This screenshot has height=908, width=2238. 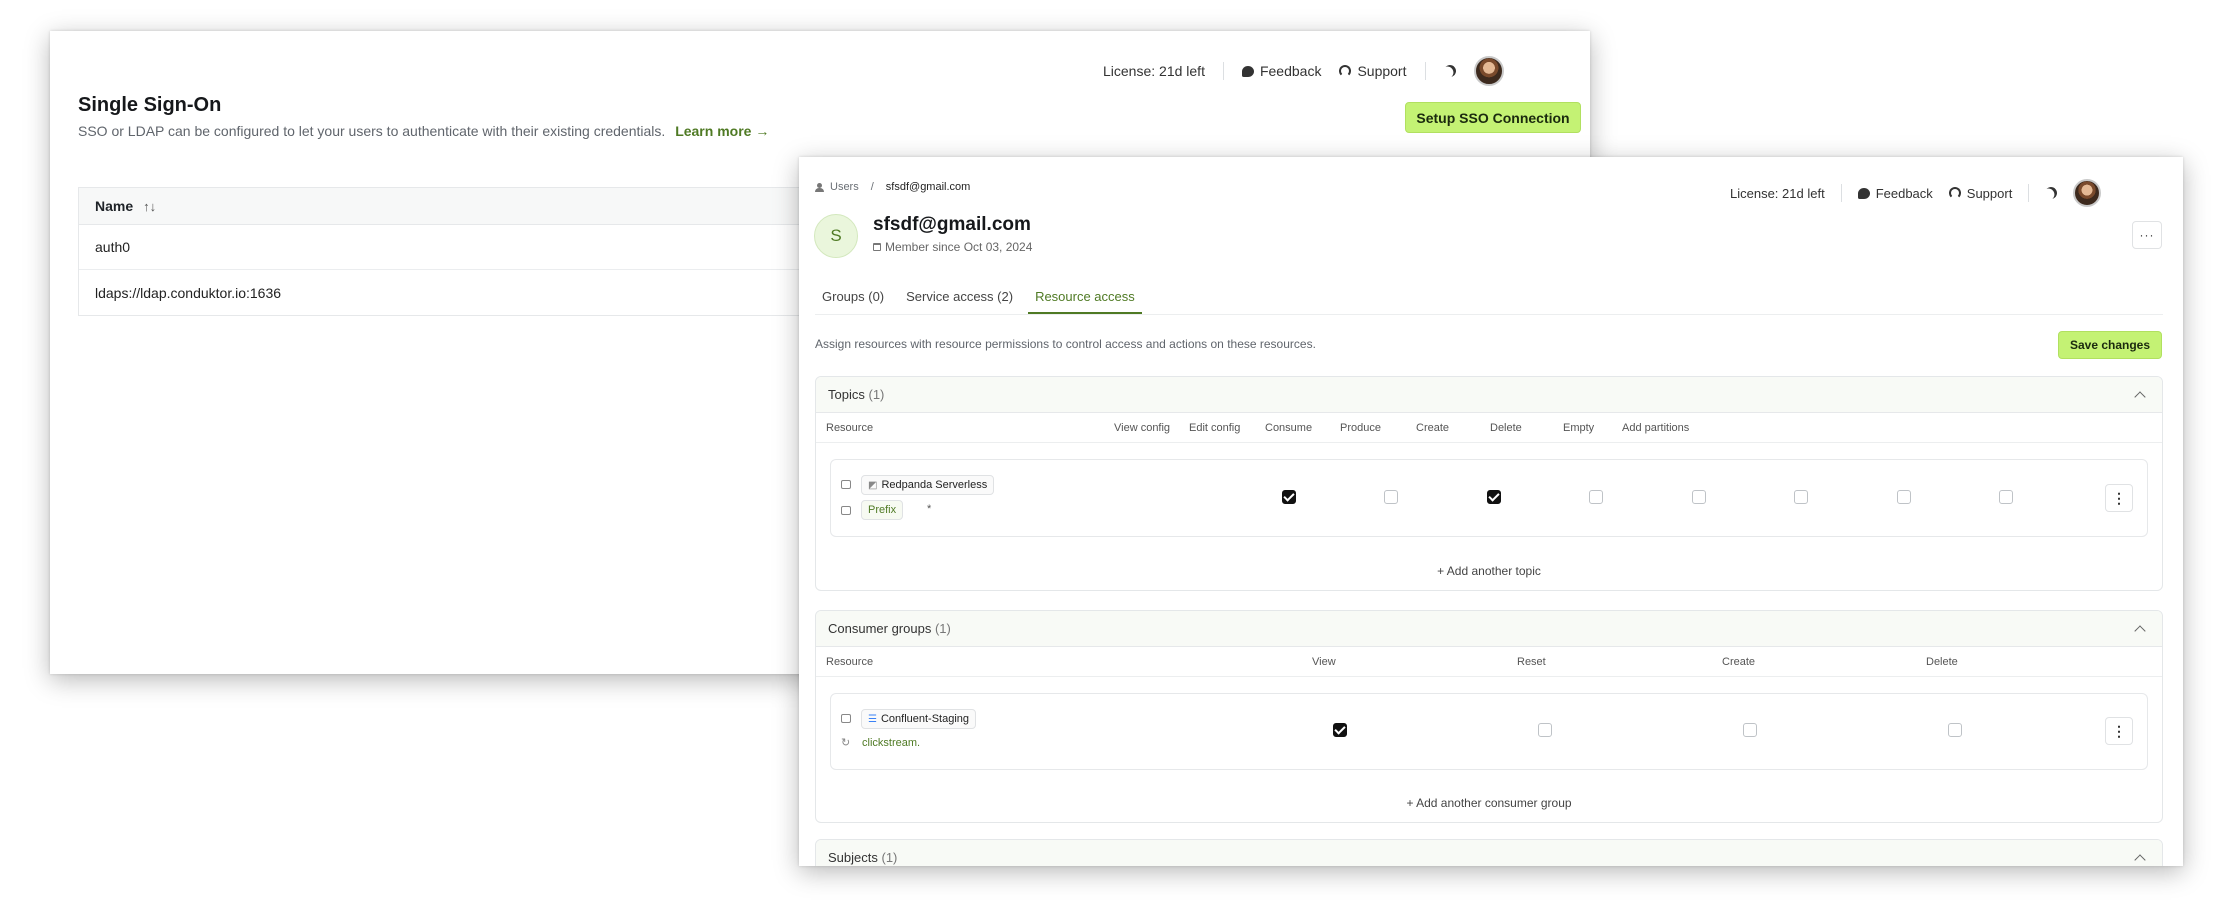 What do you see at coordinates (1493, 117) in the screenshot?
I see `setup-sso-button: Setup SSO Connection` at bounding box center [1493, 117].